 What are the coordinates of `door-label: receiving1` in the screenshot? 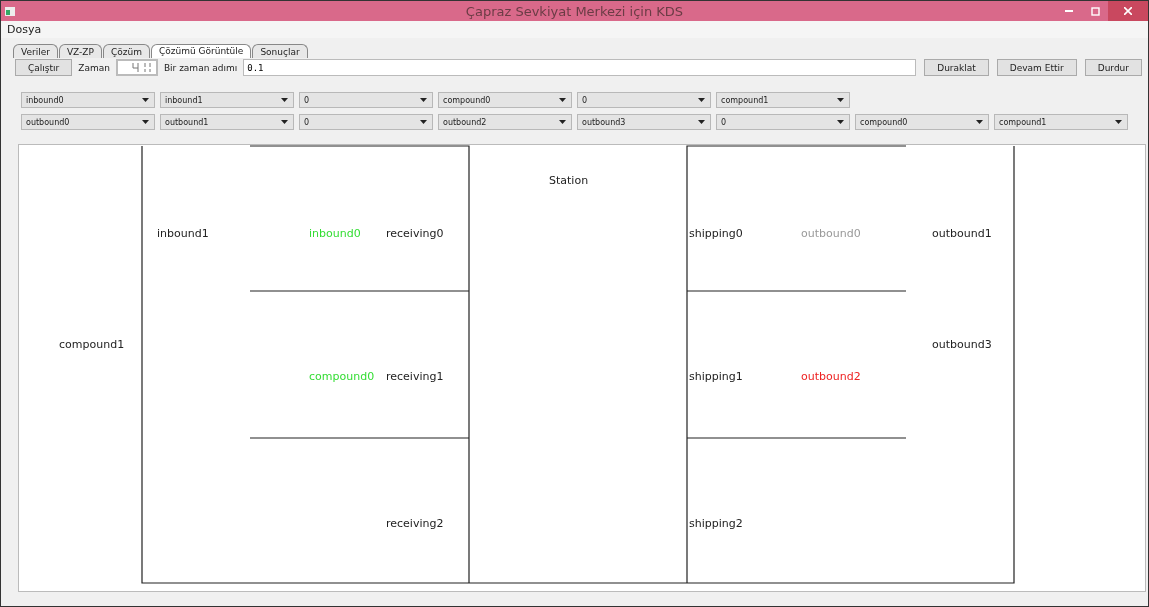 It's located at (415, 376).